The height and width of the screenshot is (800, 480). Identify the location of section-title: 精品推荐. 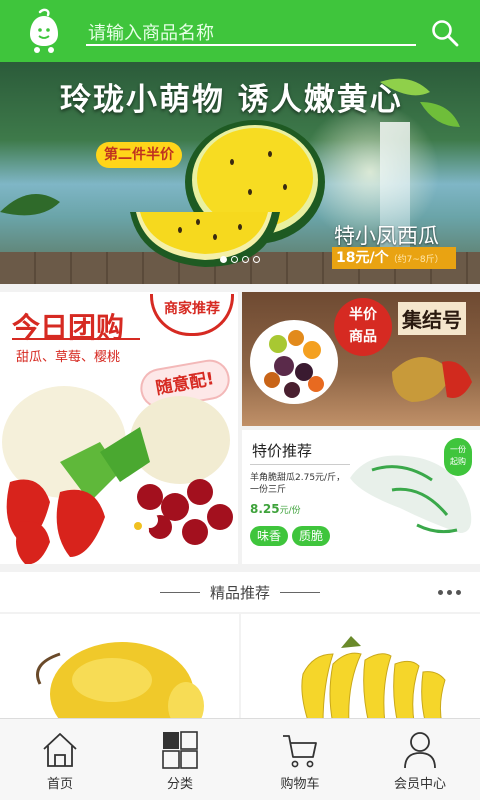
(239, 592).